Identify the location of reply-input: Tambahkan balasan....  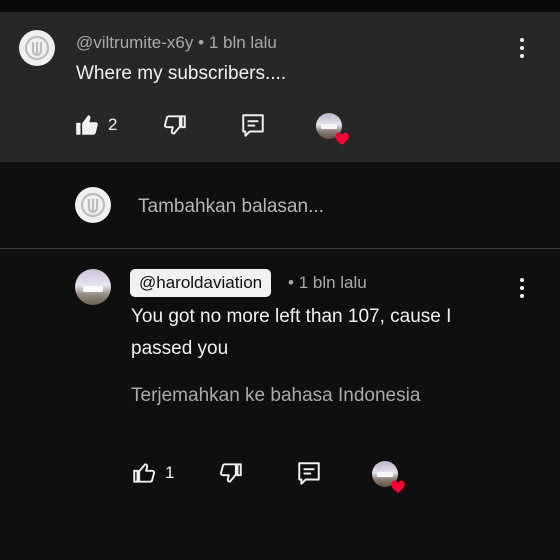
(231, 207).